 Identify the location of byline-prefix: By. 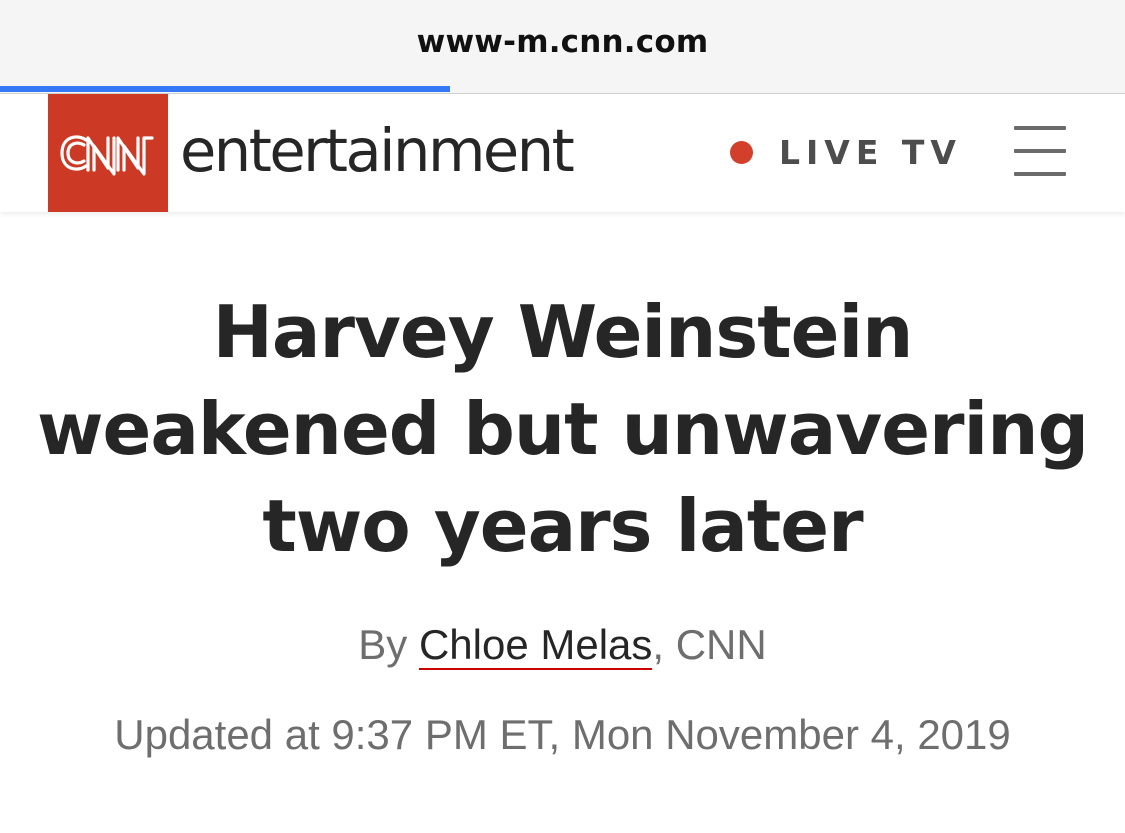
(388, 644).